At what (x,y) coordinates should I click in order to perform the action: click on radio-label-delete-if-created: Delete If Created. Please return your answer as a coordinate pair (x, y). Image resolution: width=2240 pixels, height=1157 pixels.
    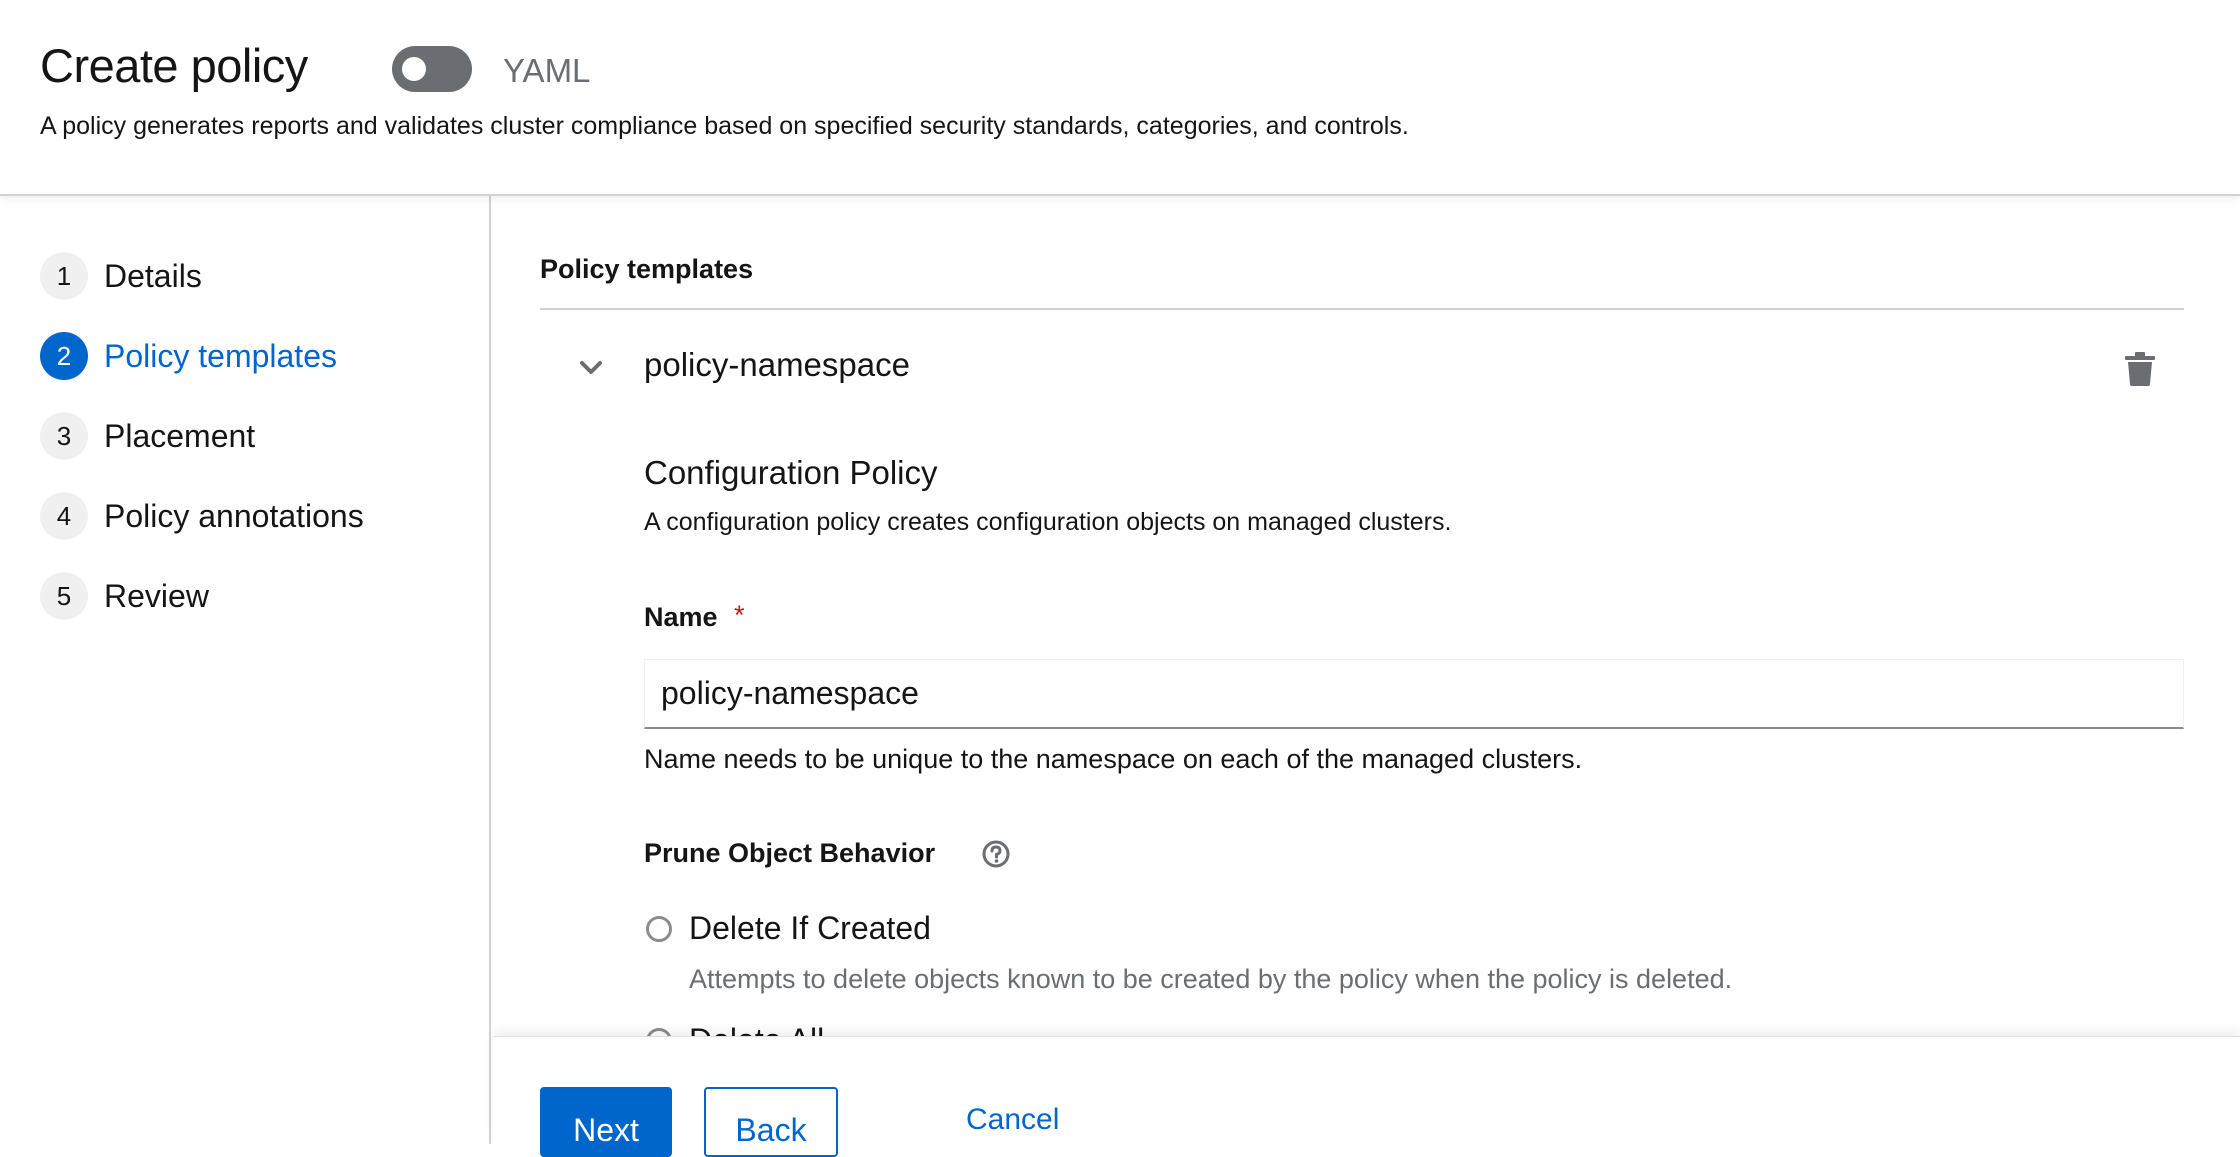
    Looking at the image, I should click on (810, 928).